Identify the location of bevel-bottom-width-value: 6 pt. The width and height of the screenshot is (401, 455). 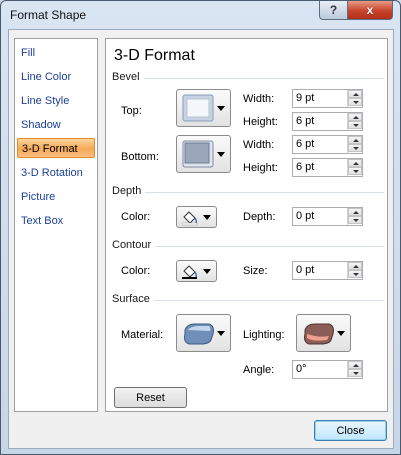
(305, 144).